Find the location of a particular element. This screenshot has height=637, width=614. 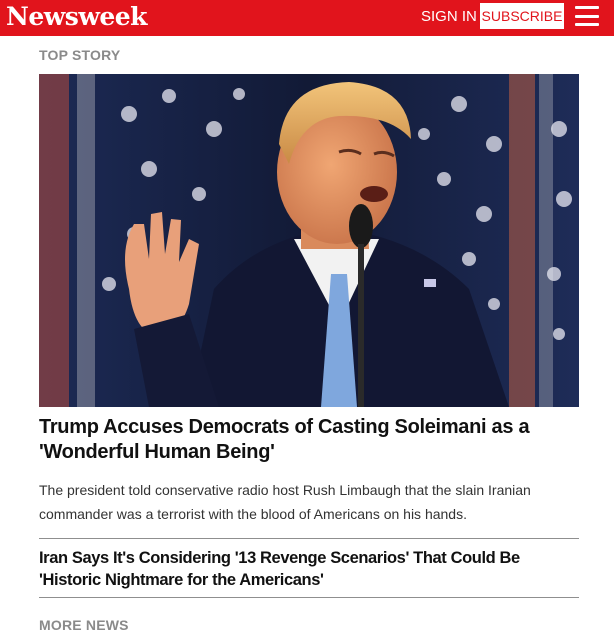

subscribe-button: SUBSCRIBE is located at coordinates (522, 16).